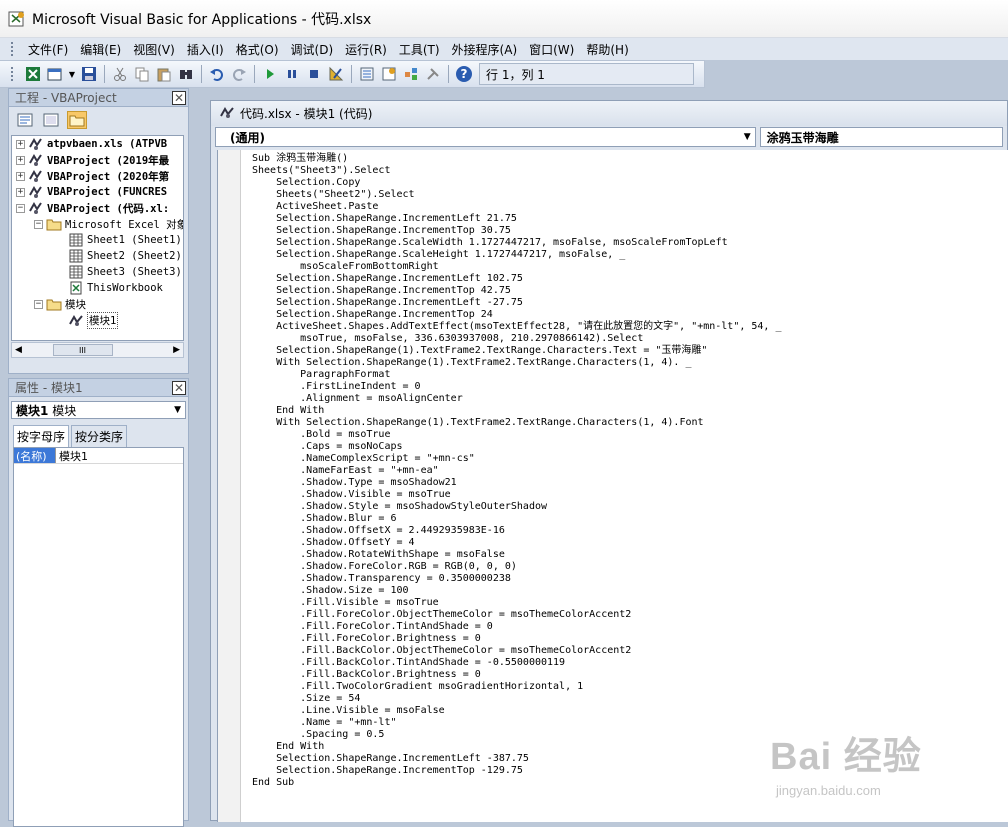 The height and width of the screenshot is (827, 1008). What do you see at coordinates (314, 74) in the screenshot?
I see `reset-icon` at bounding box center [314, 74].